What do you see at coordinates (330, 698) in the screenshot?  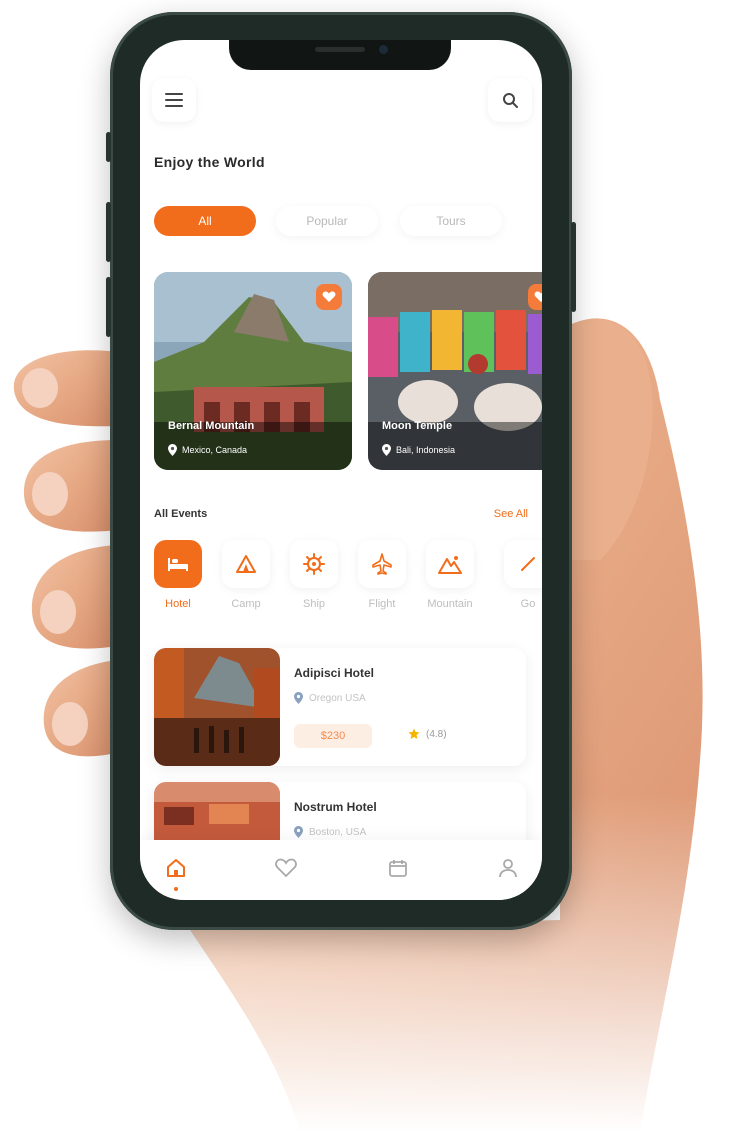 I see `hotel-location: Oregon USA` at bounding box center [330, 698].